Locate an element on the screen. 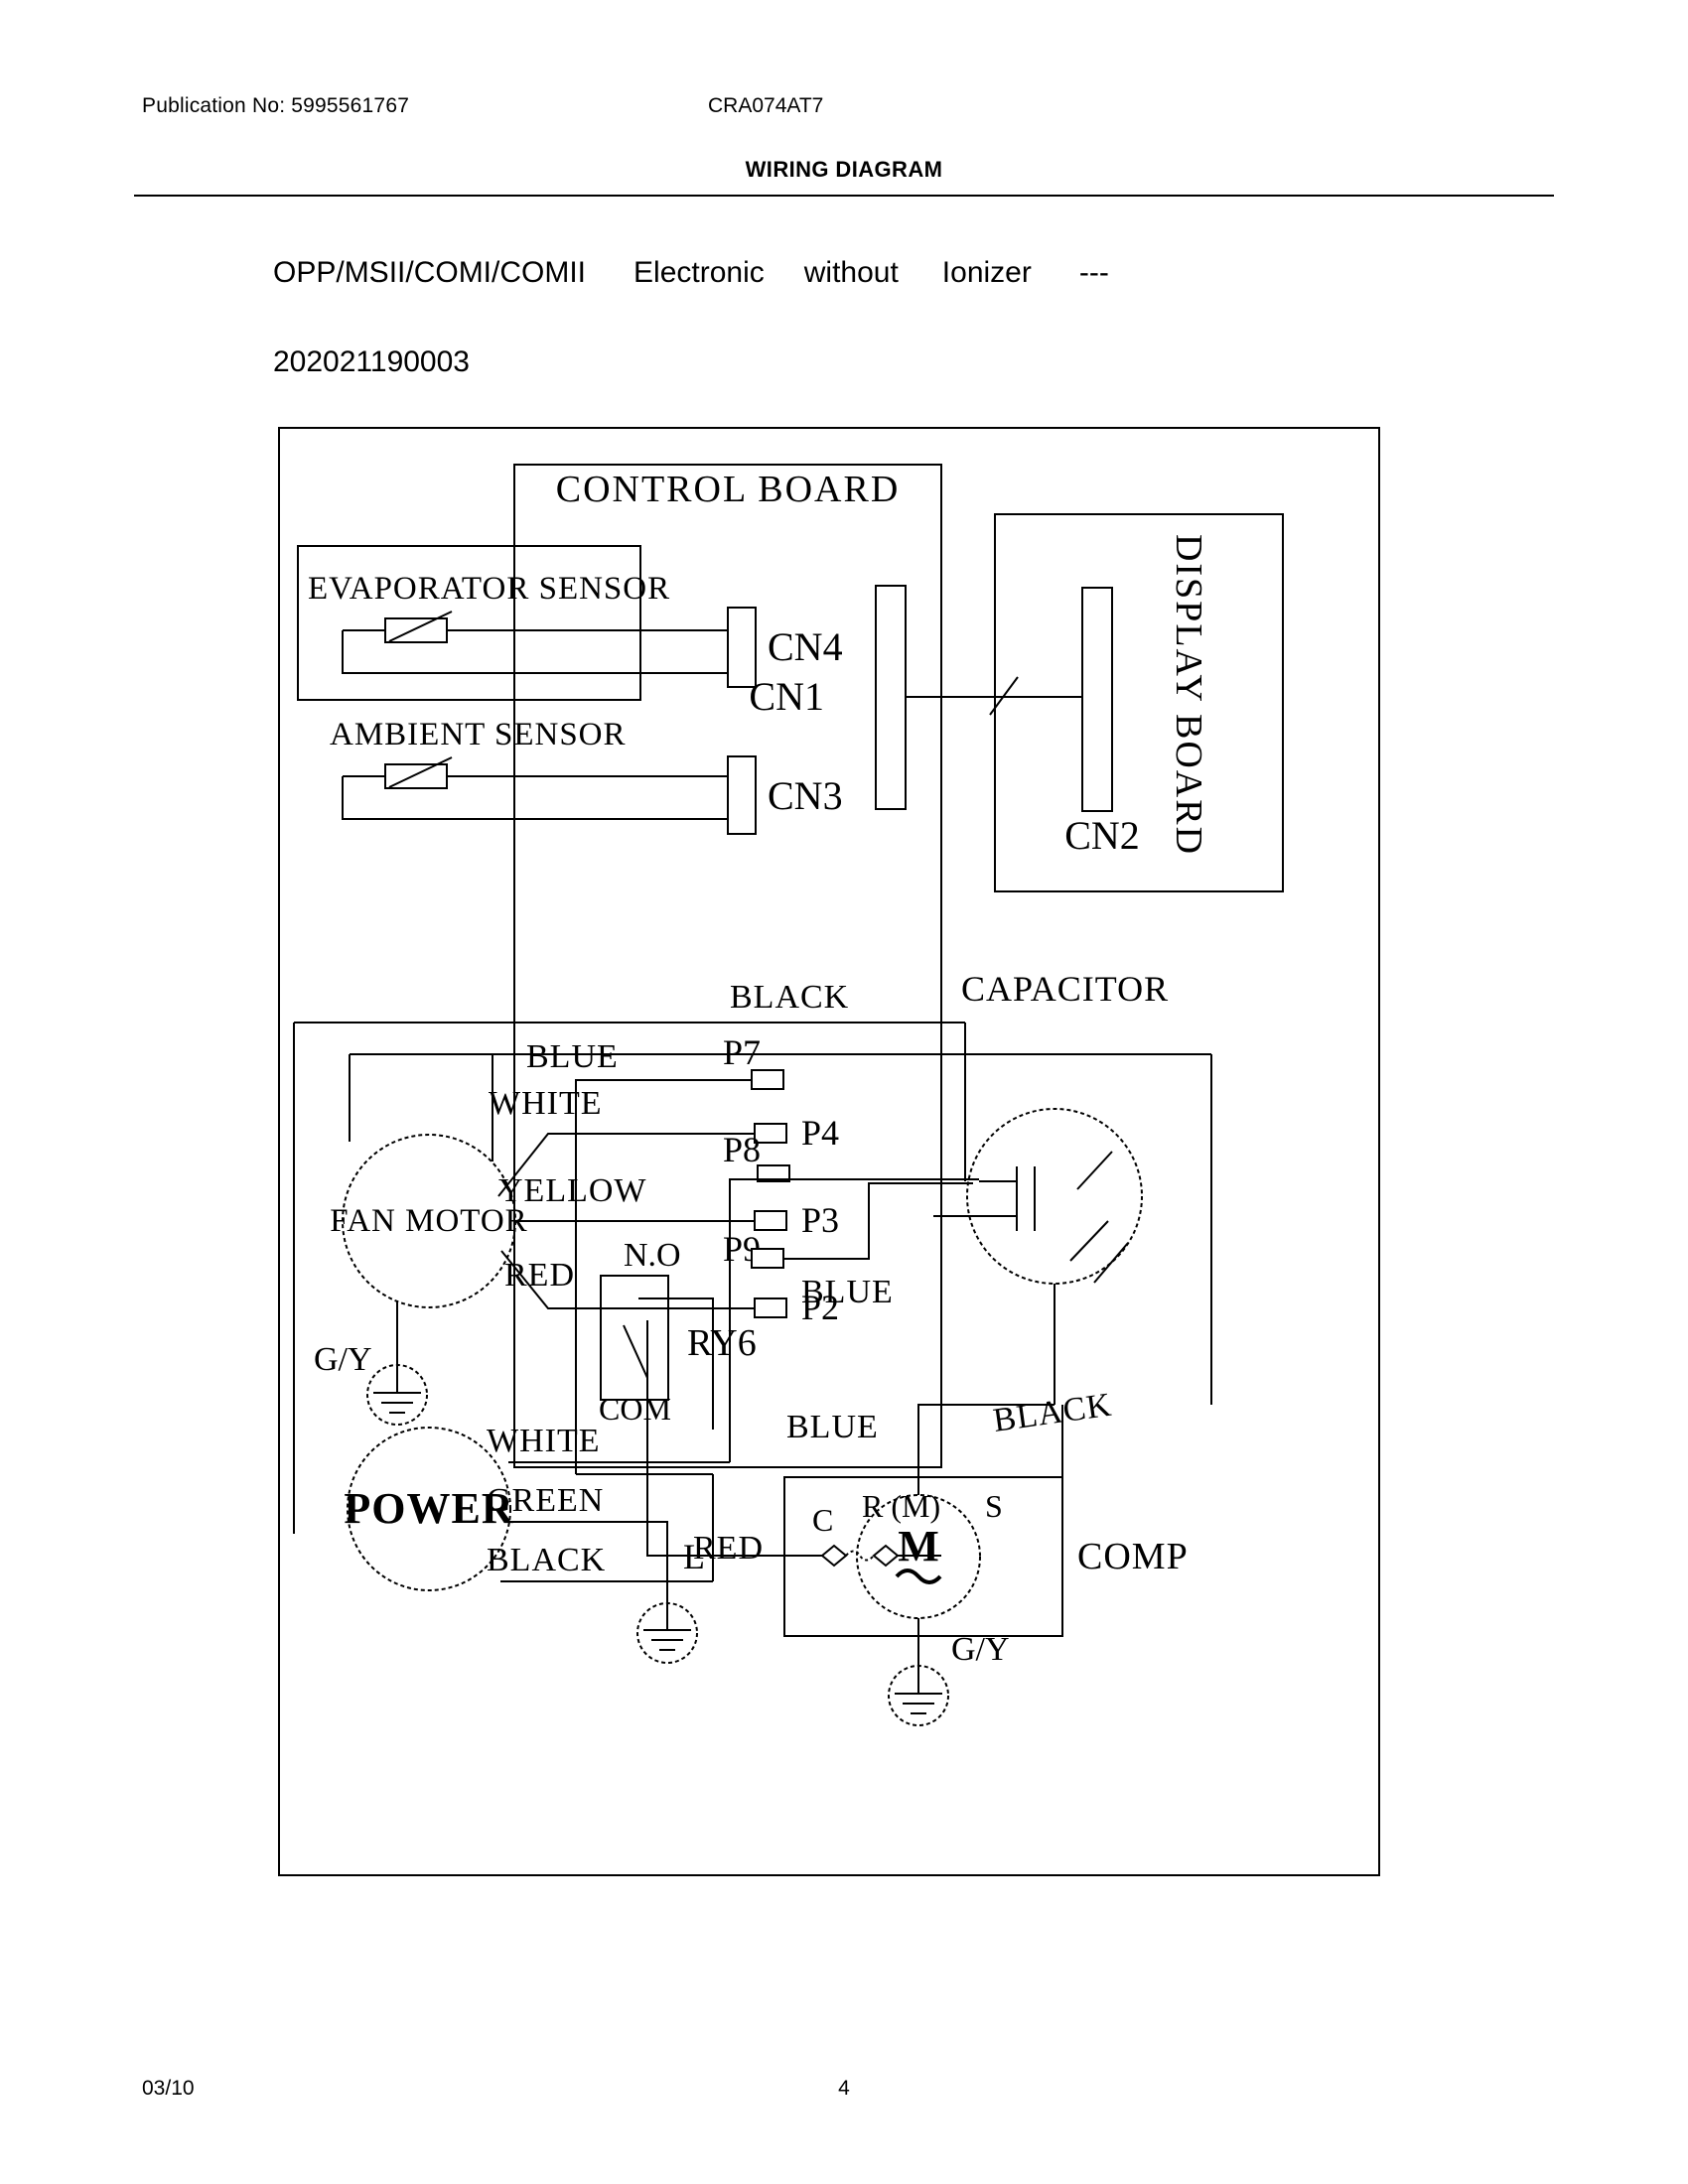 The width and height of the screenshot is (1688, 2184). cn1-label: CN1 is located at coordinates (786, 696).